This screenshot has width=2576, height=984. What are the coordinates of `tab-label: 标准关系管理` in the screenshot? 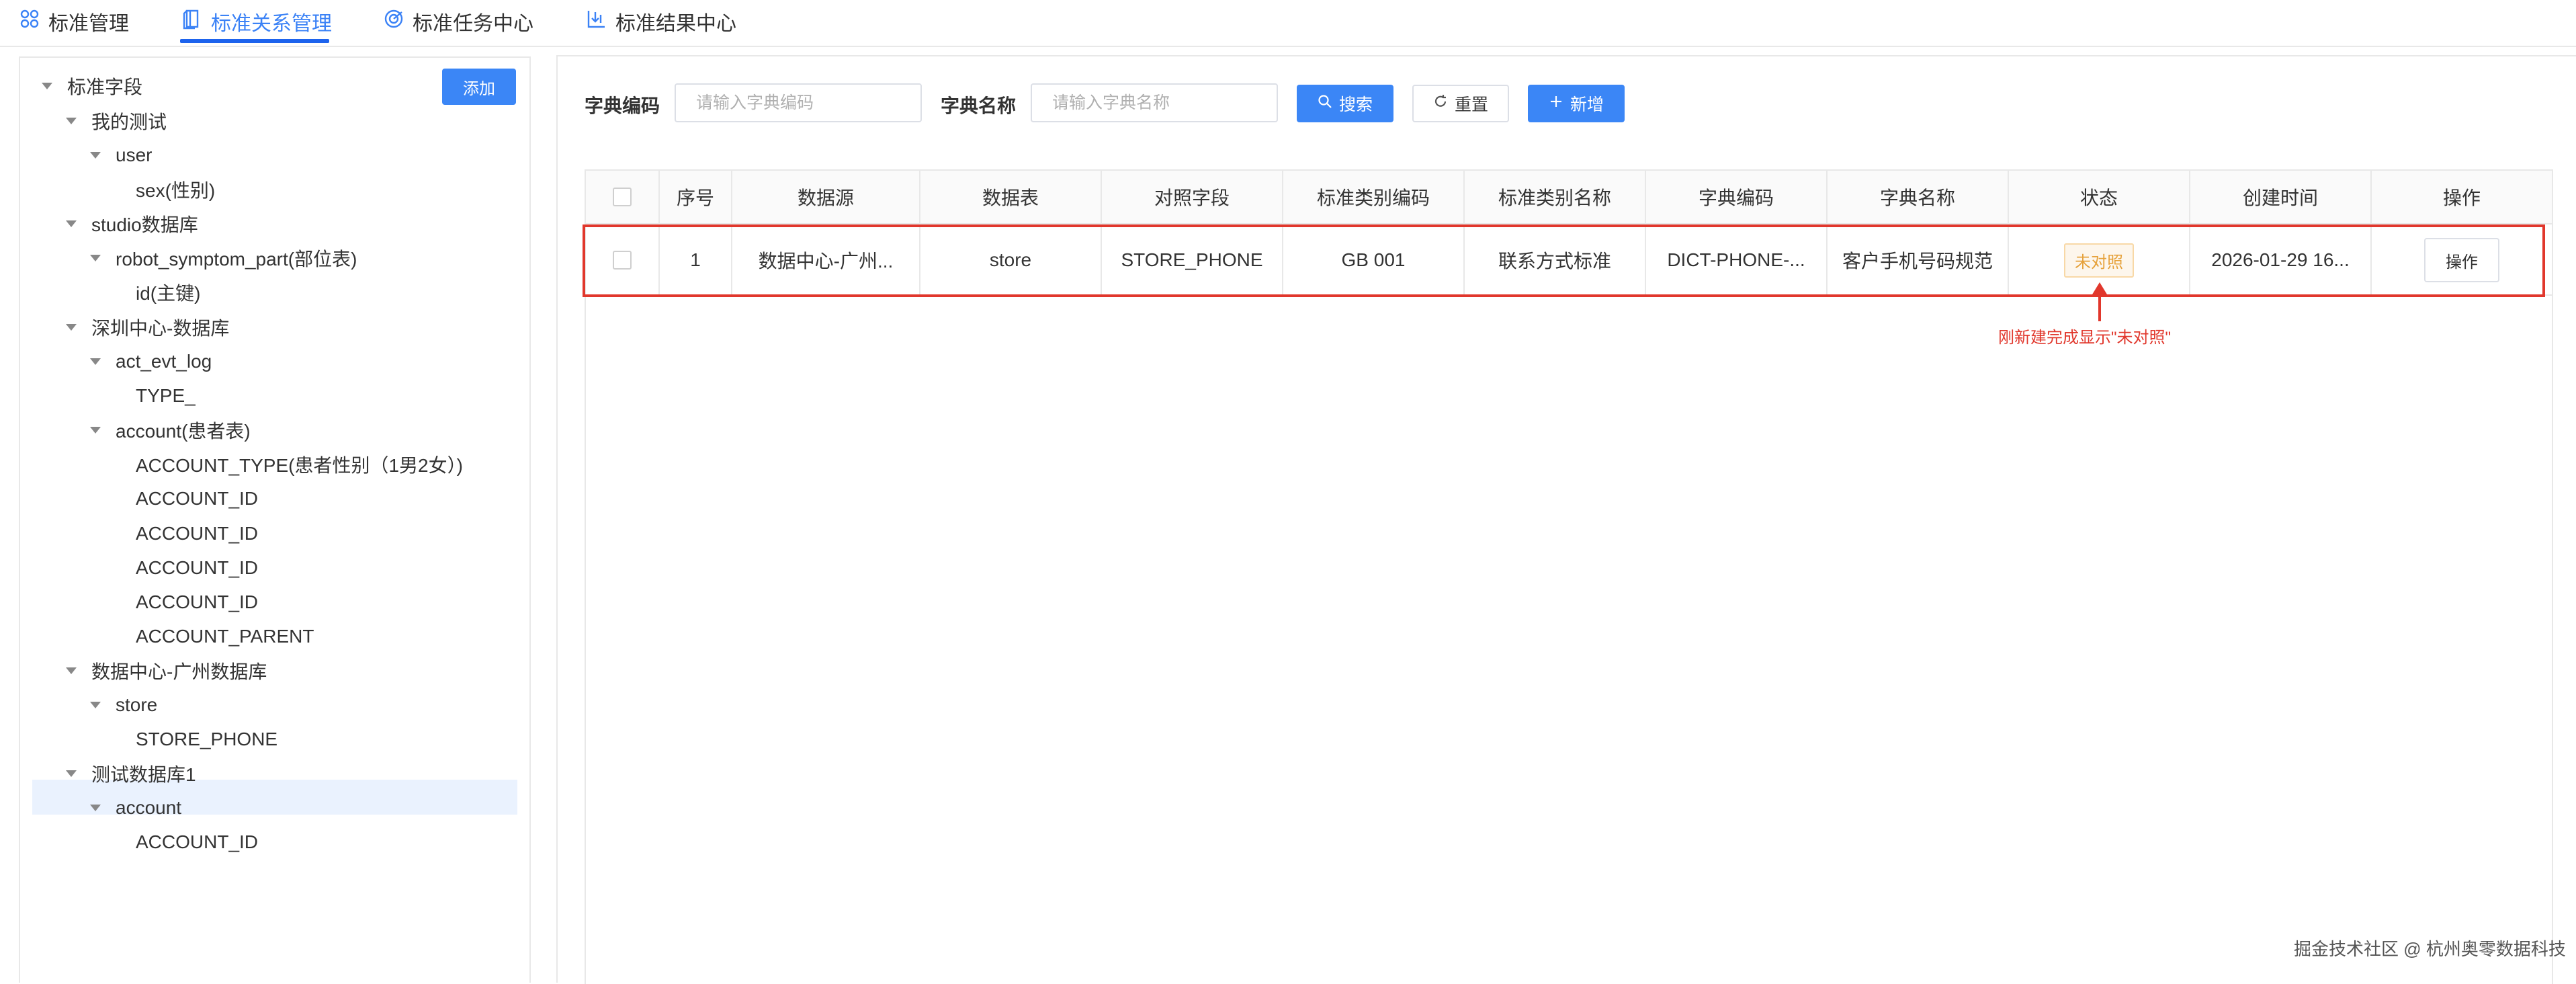 It's located at (271, 24).